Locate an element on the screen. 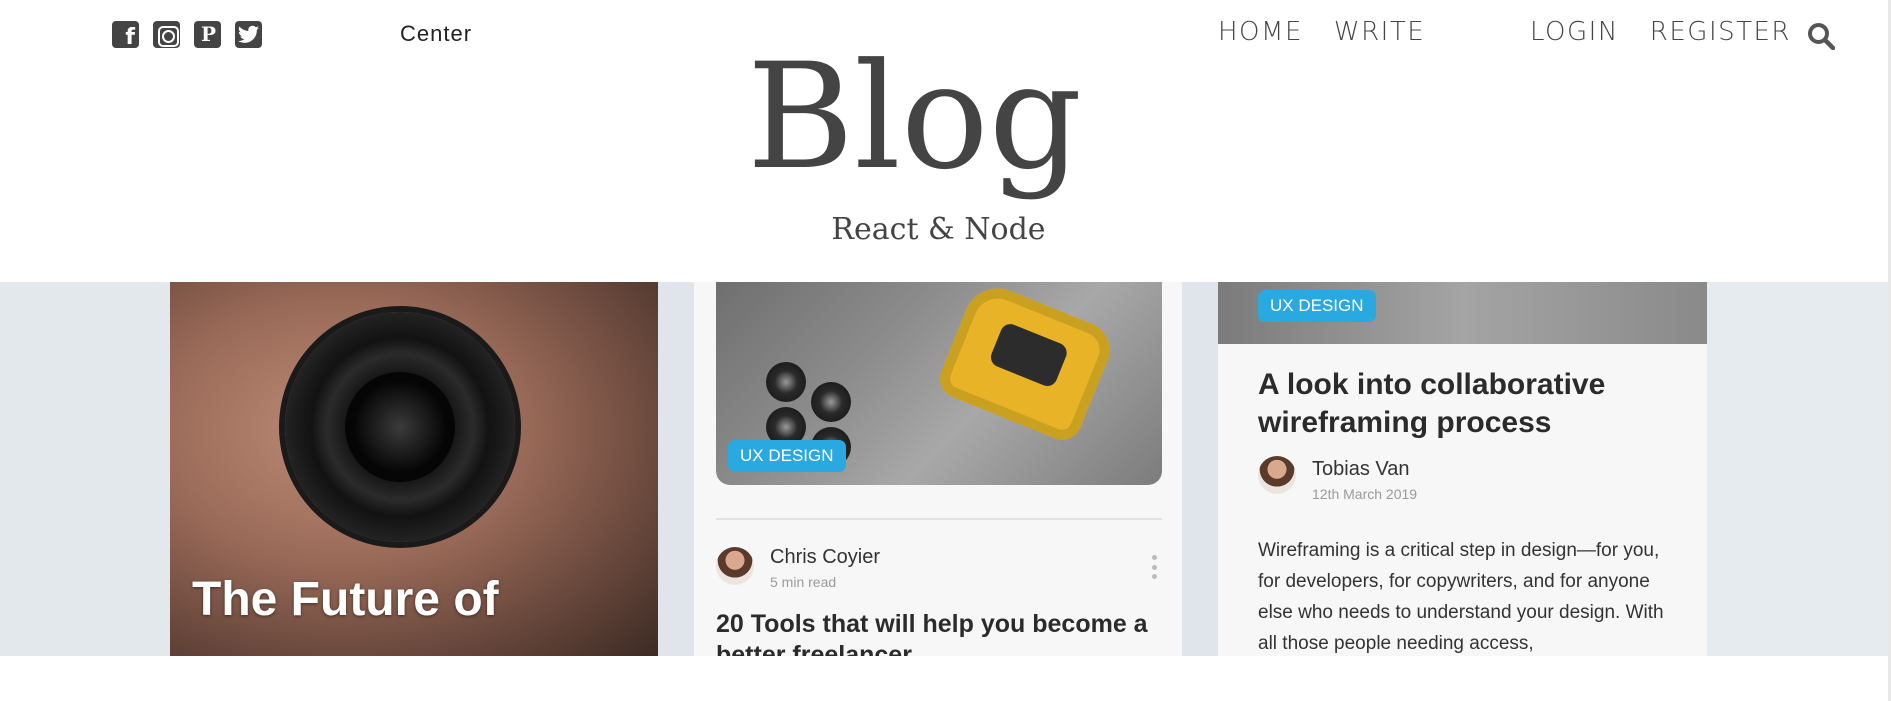 This screenshot has height=701, width=1891. pit-stop-image: UX DESIGN is located at coordinates (939, 383).